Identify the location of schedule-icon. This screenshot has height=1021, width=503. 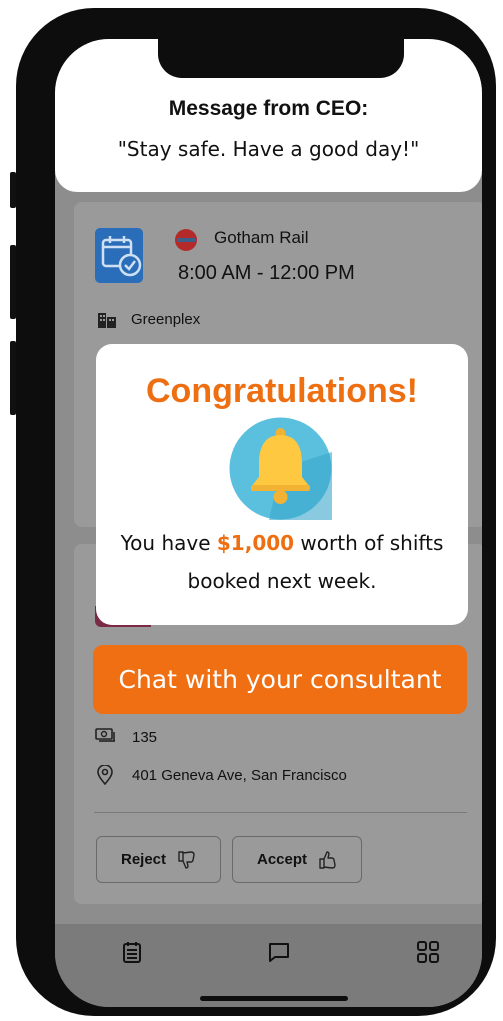
(132, 952).